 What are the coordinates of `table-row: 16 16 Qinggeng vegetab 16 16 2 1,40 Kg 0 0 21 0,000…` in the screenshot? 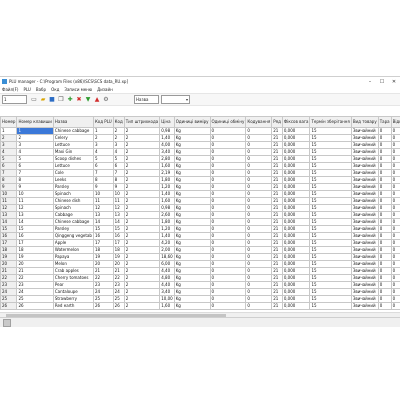 It's located at (200, 236).